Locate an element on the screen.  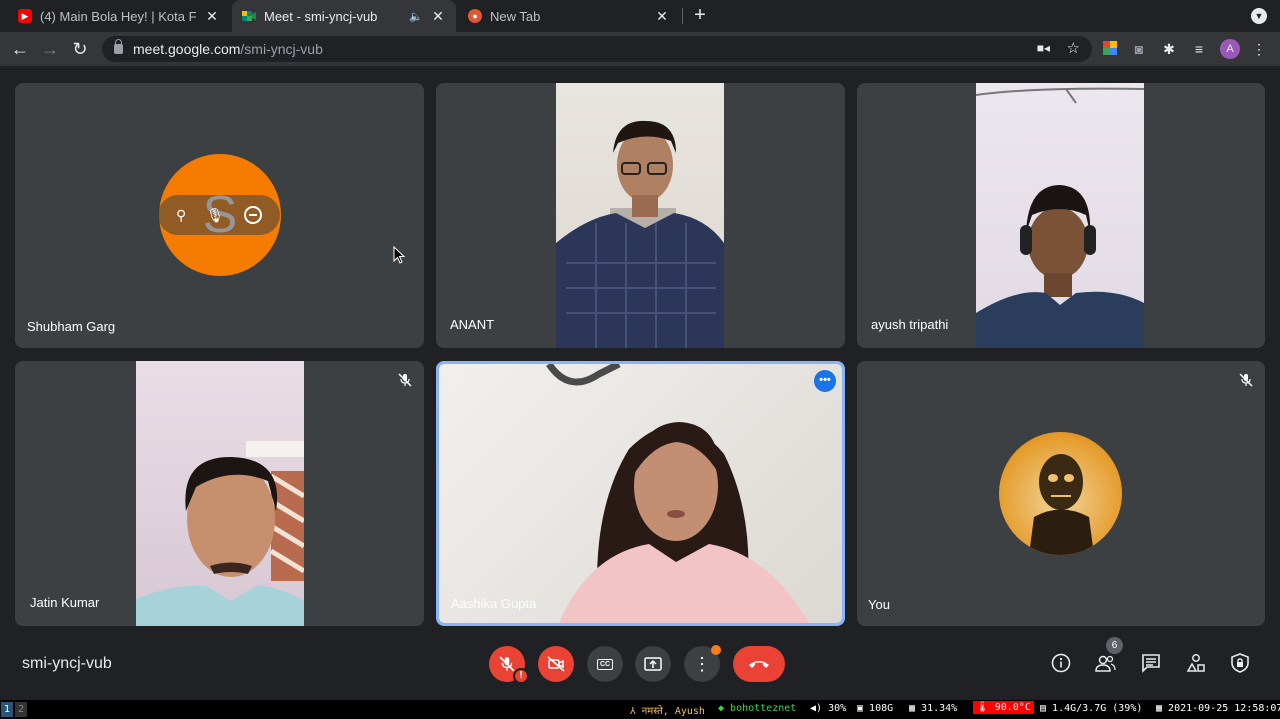
workspace-1: 1 is located at coordinates (7, 709).